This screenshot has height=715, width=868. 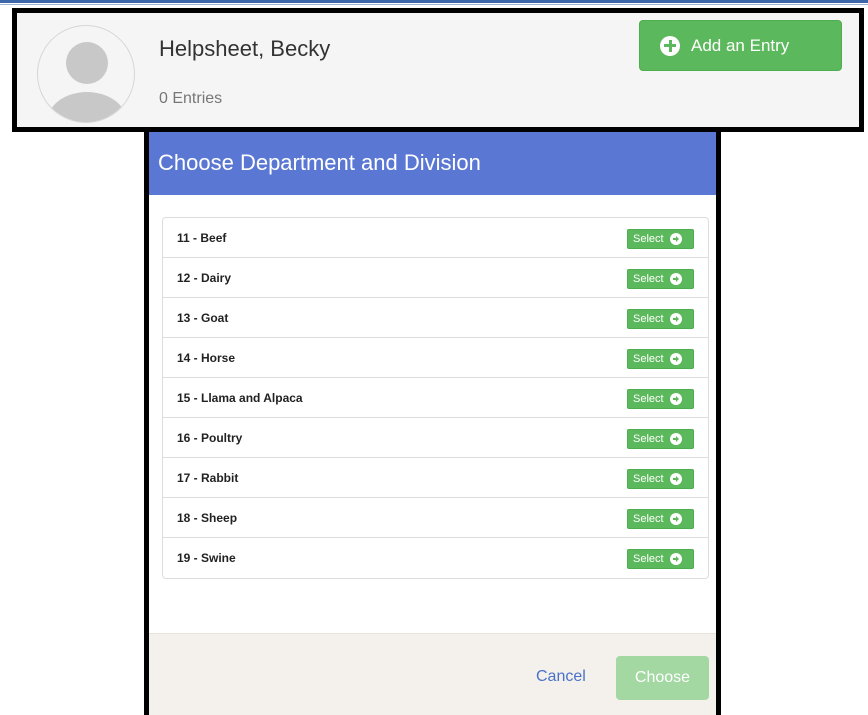 I want to click on department-label: 15 - Llama and Alpaca, so click(x=240, y=398).